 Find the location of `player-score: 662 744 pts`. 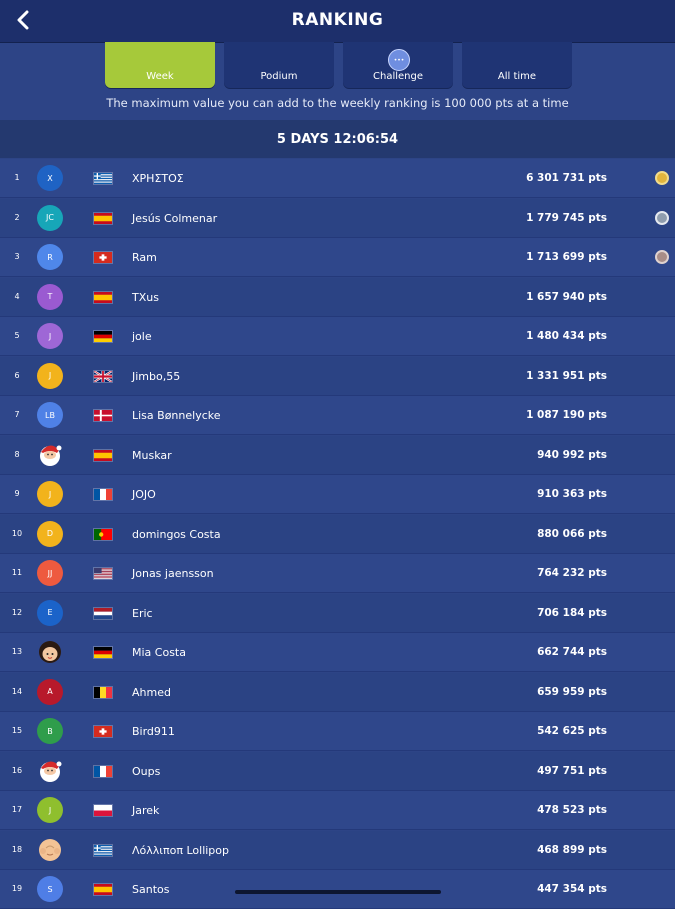

player-score: 662 744 pts is located at coordinates (572, 652).